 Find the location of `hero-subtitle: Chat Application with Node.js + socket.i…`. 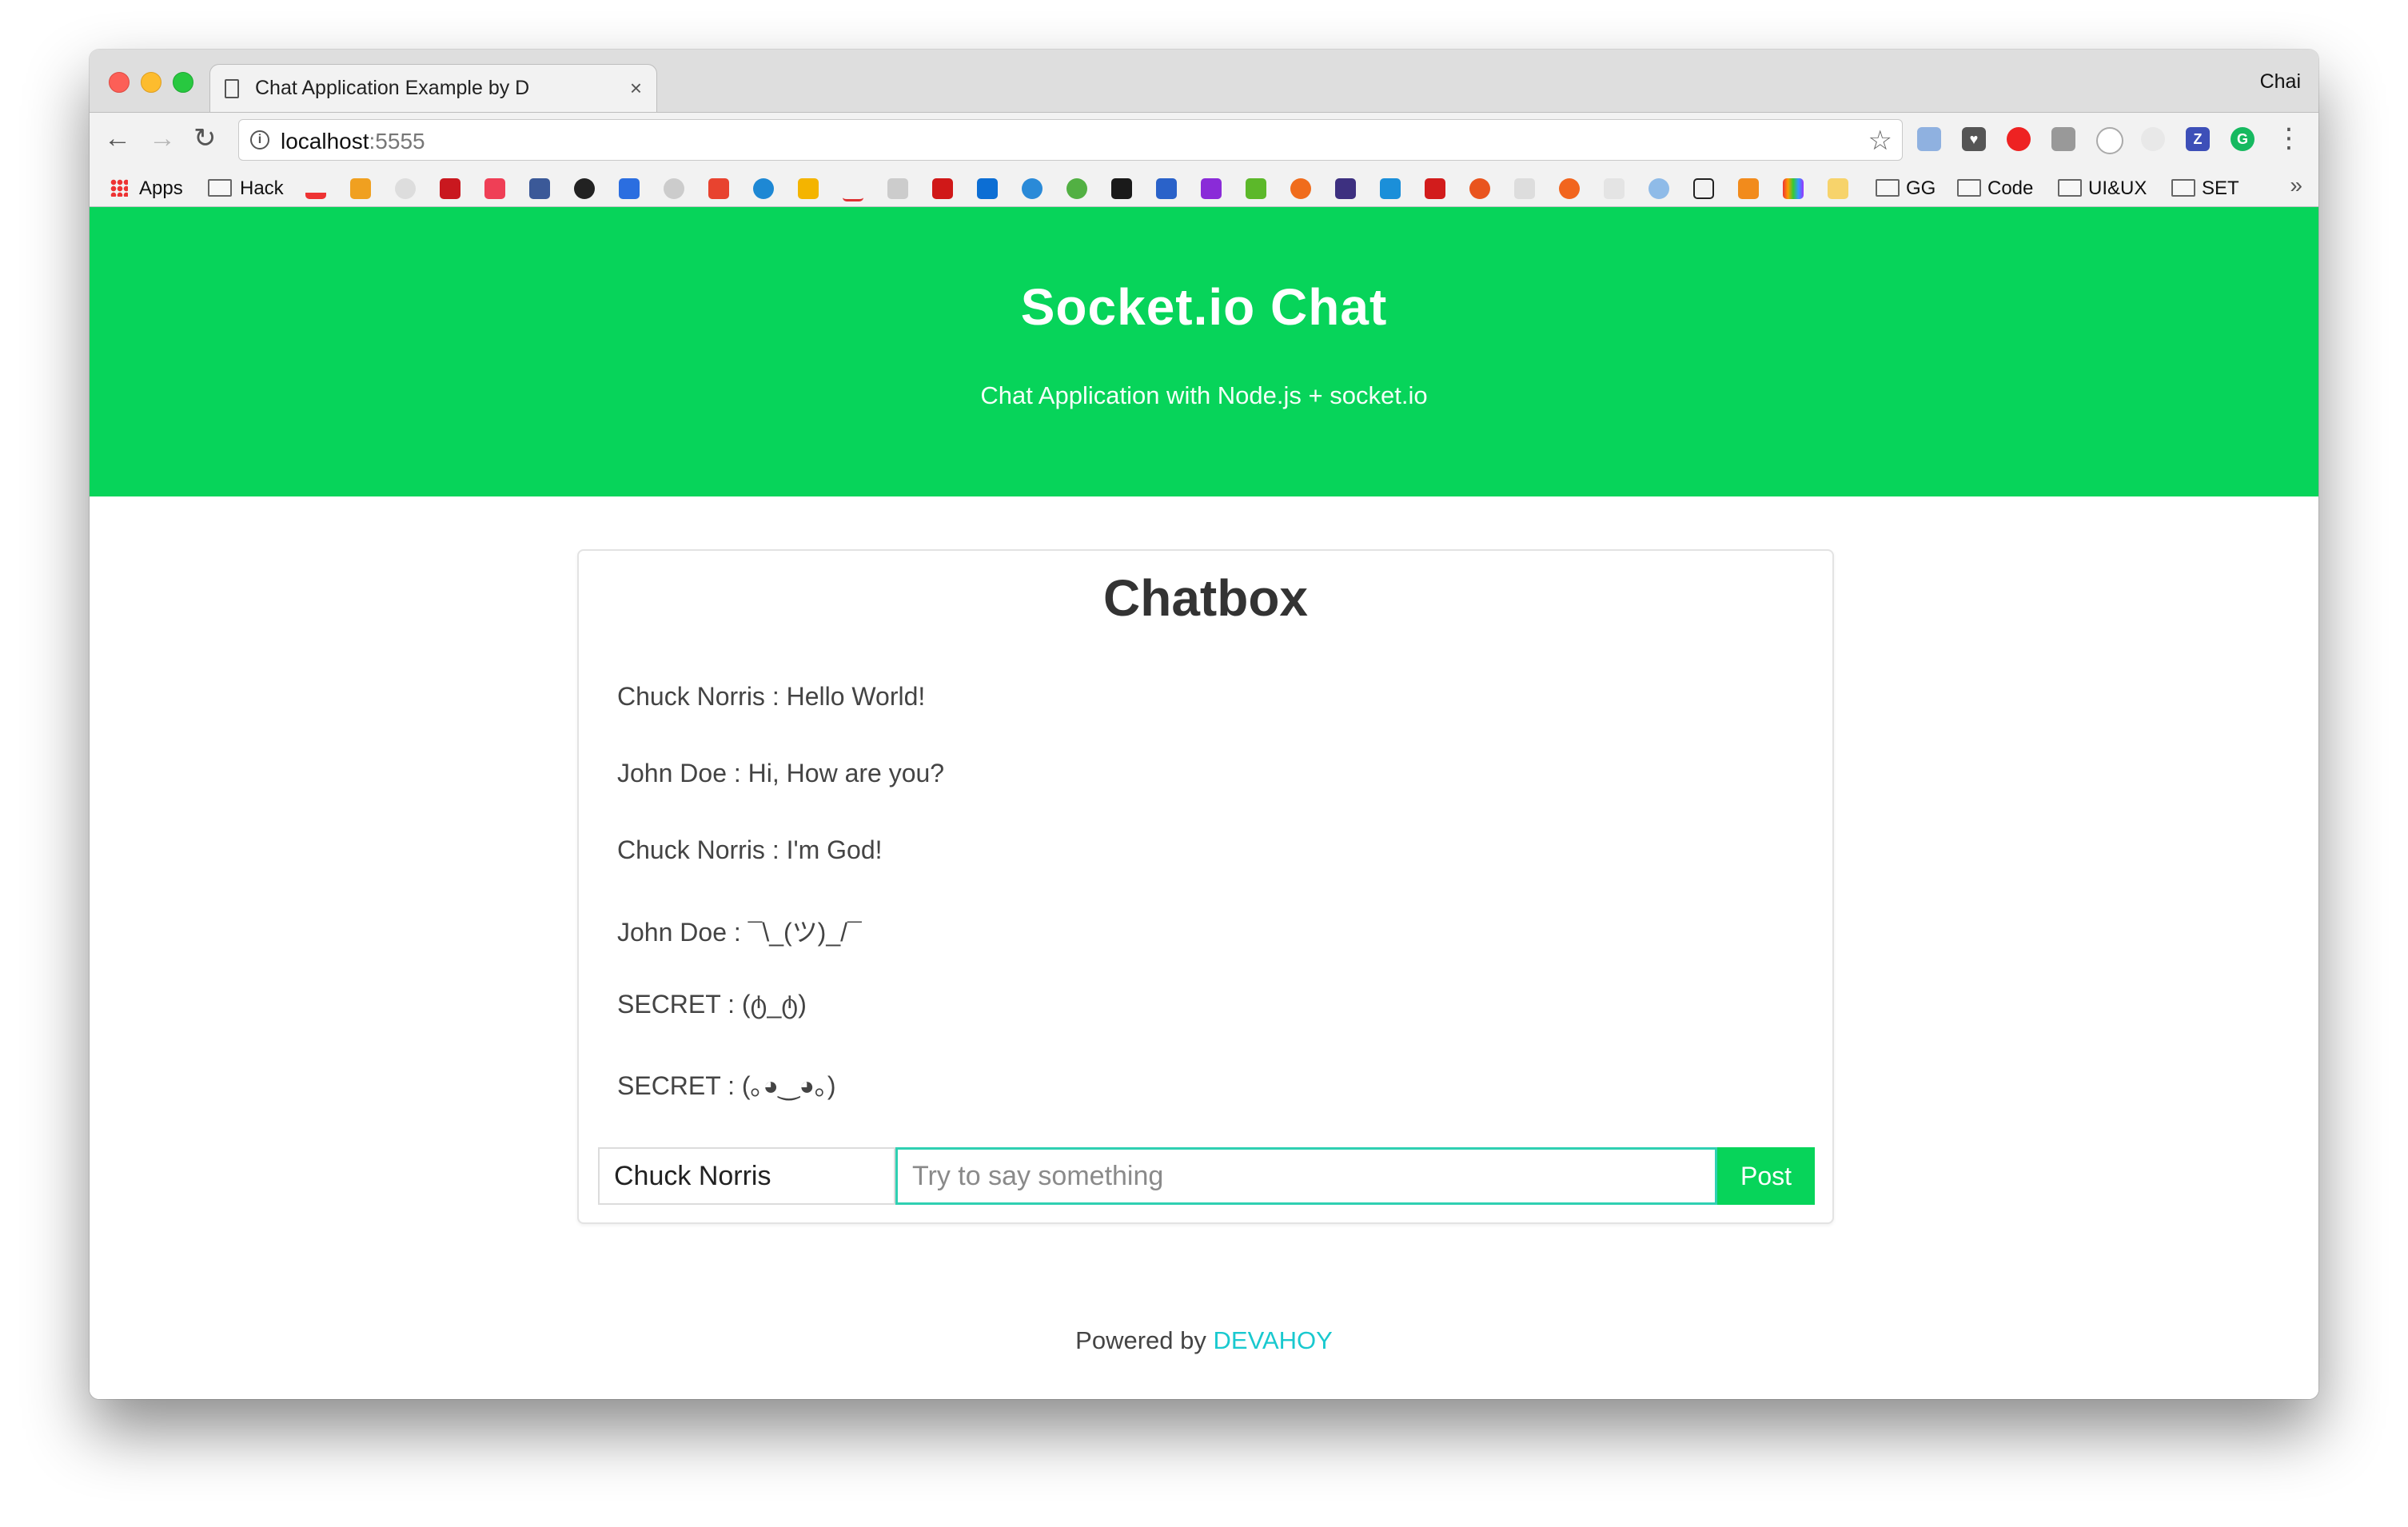

hero-subtitle: Chat Application with Node.js + socket.i… is located at coordinates (1204, 395).